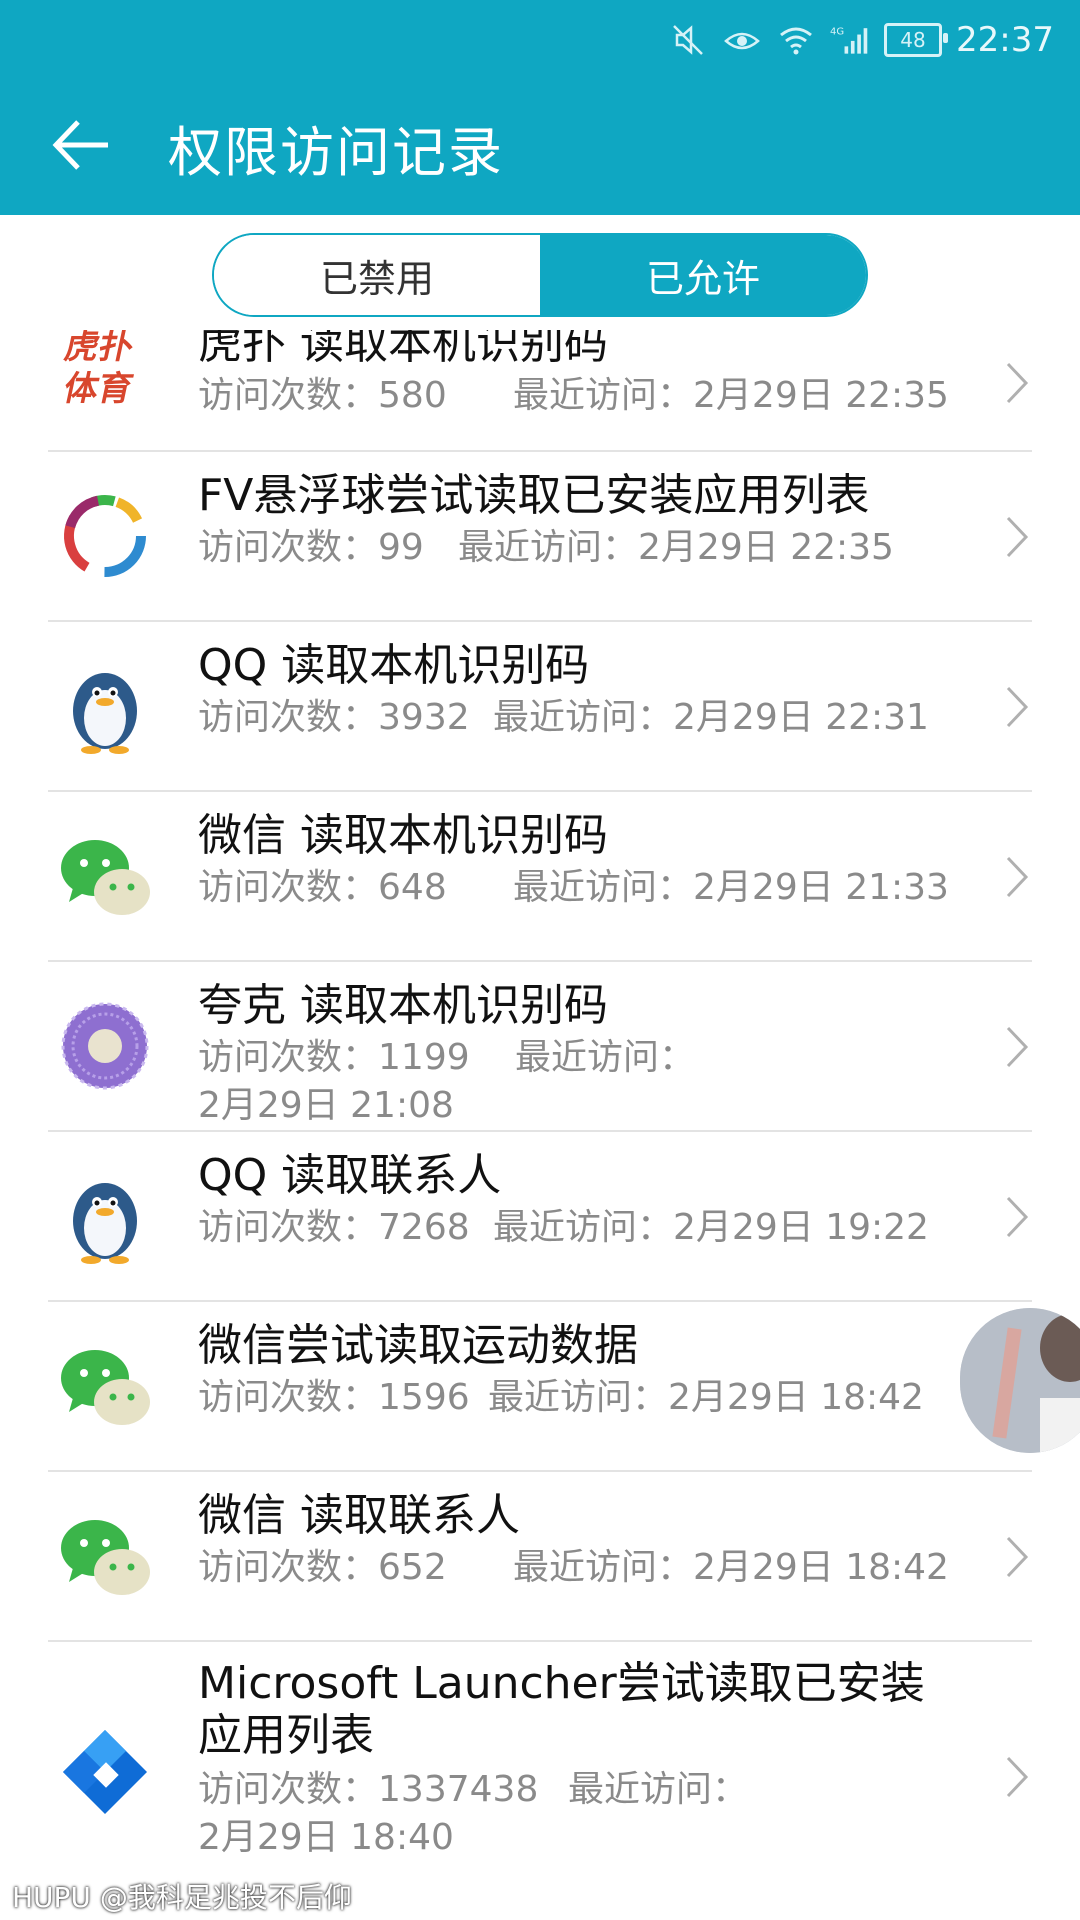  Describe the element at coordinates (350, 1175) in the screenshot. I see `record-title: QQ 读取联系人` at that location.